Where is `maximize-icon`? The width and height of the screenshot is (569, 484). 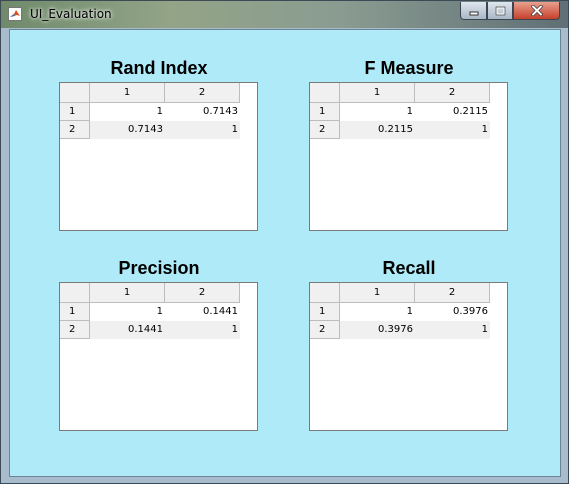
maximize-icon is located at coordinates (500, 10).